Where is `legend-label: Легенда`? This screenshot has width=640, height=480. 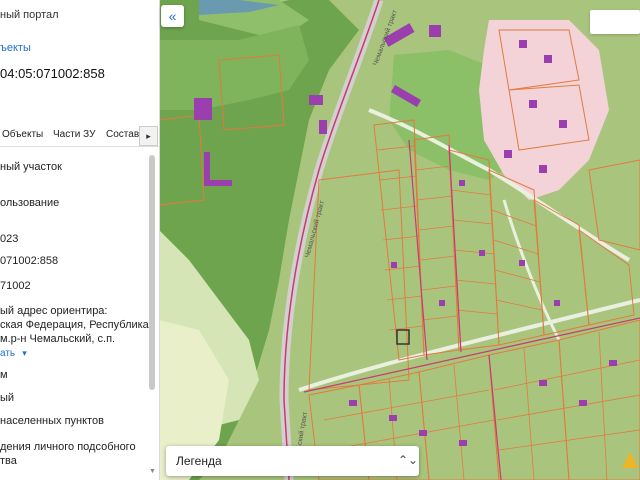 legend-label: Легенда is located at coordinates (199, 461).